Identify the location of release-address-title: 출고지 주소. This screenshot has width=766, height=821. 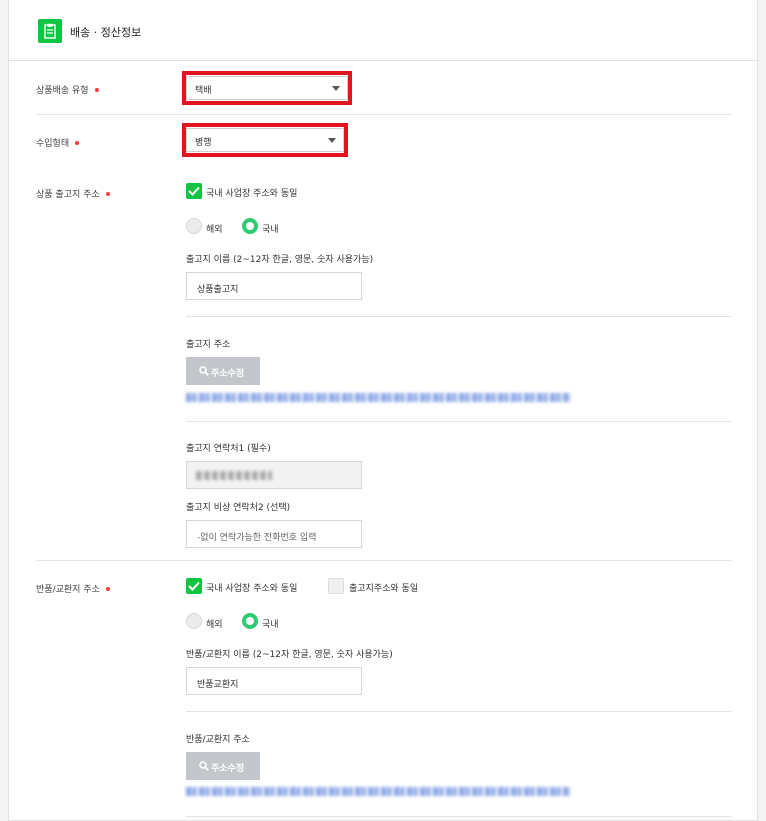
(208, 345).